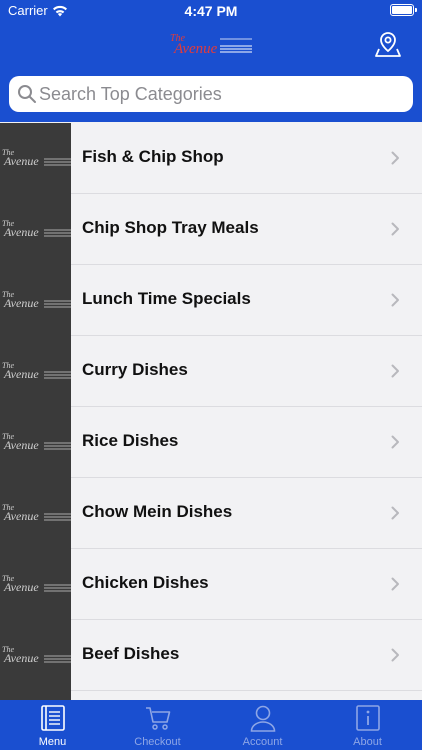 The height and width of the screenshot is (750, 422). What do you see at coordinates (211, 695) in the screenshot?
I see `category-row-partial` at bounding box center [211, 695].